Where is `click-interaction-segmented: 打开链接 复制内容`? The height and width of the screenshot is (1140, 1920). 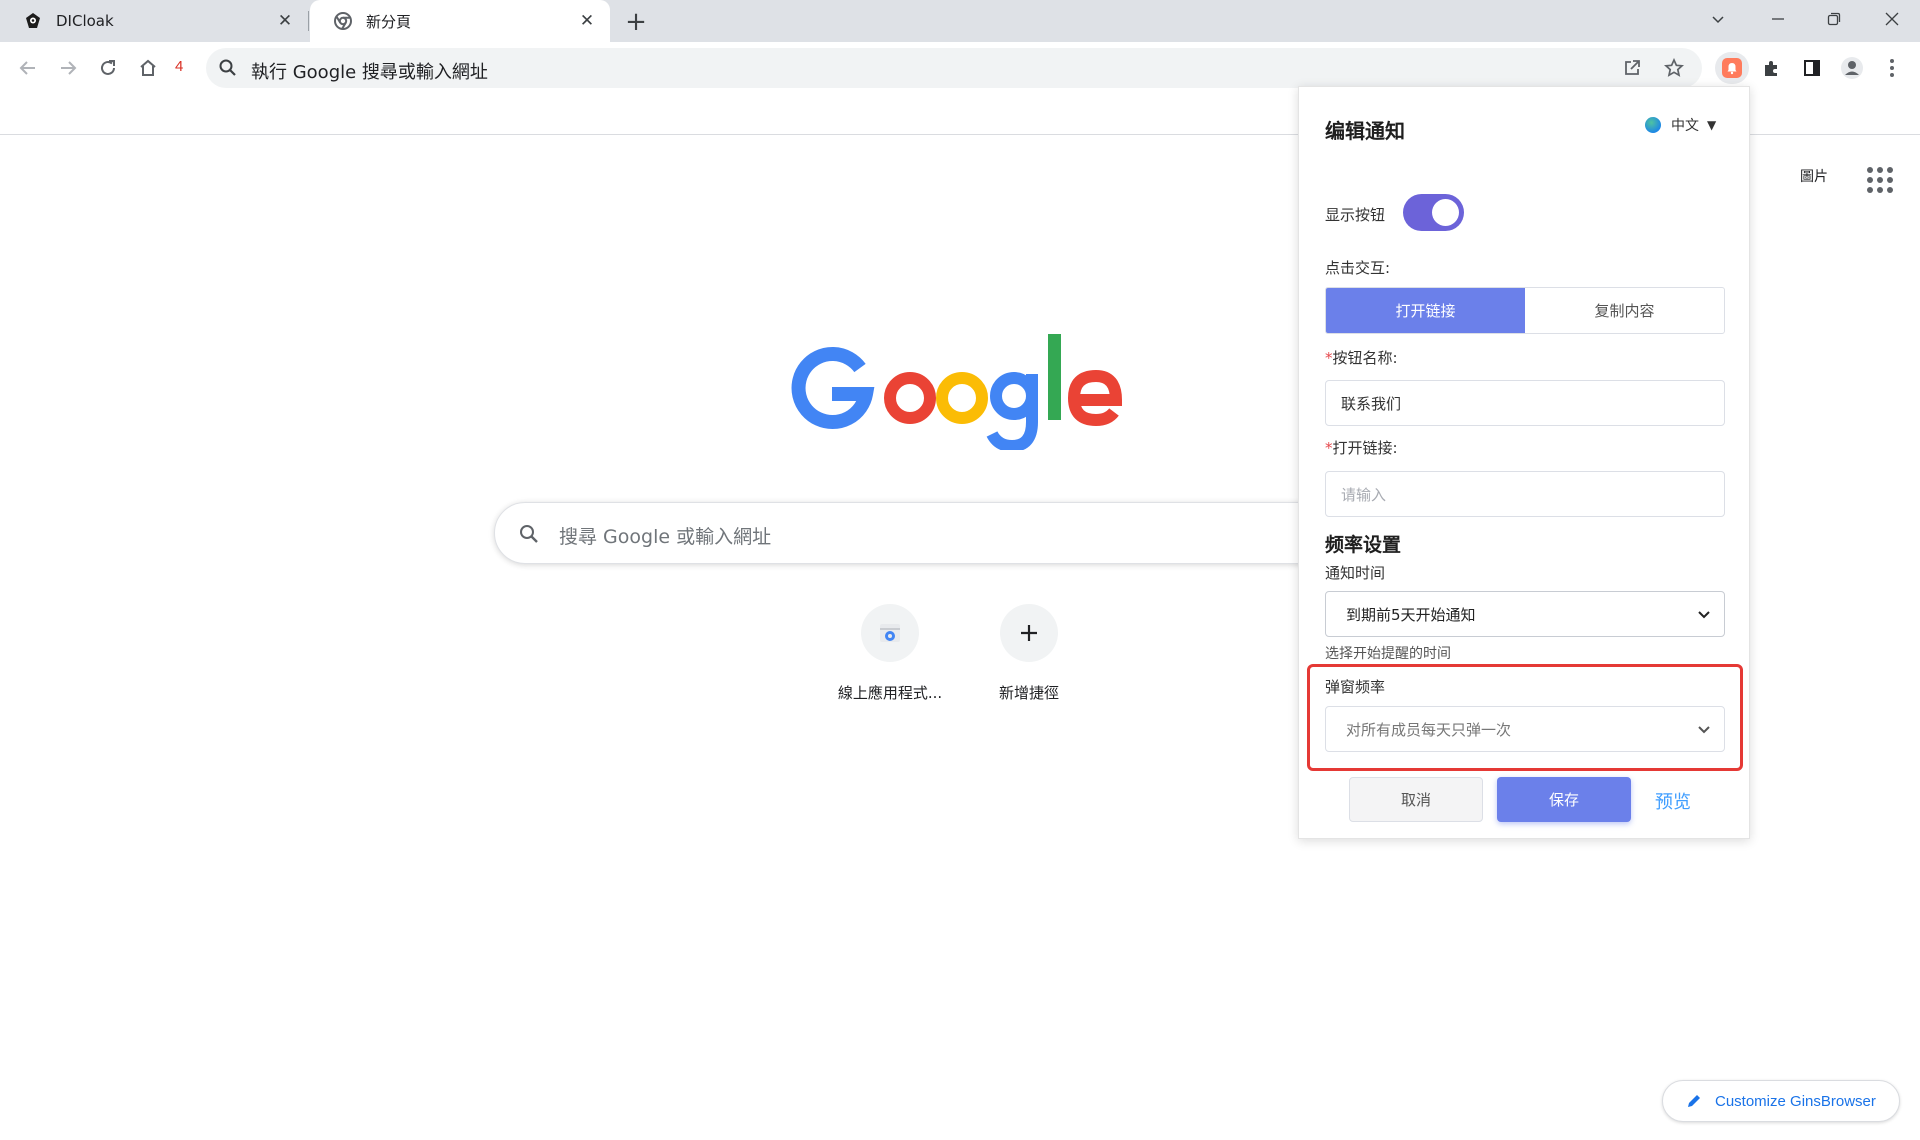 click-interaction-segmented: 打开链接 复制内容 is located at coordinates (1525, 310).